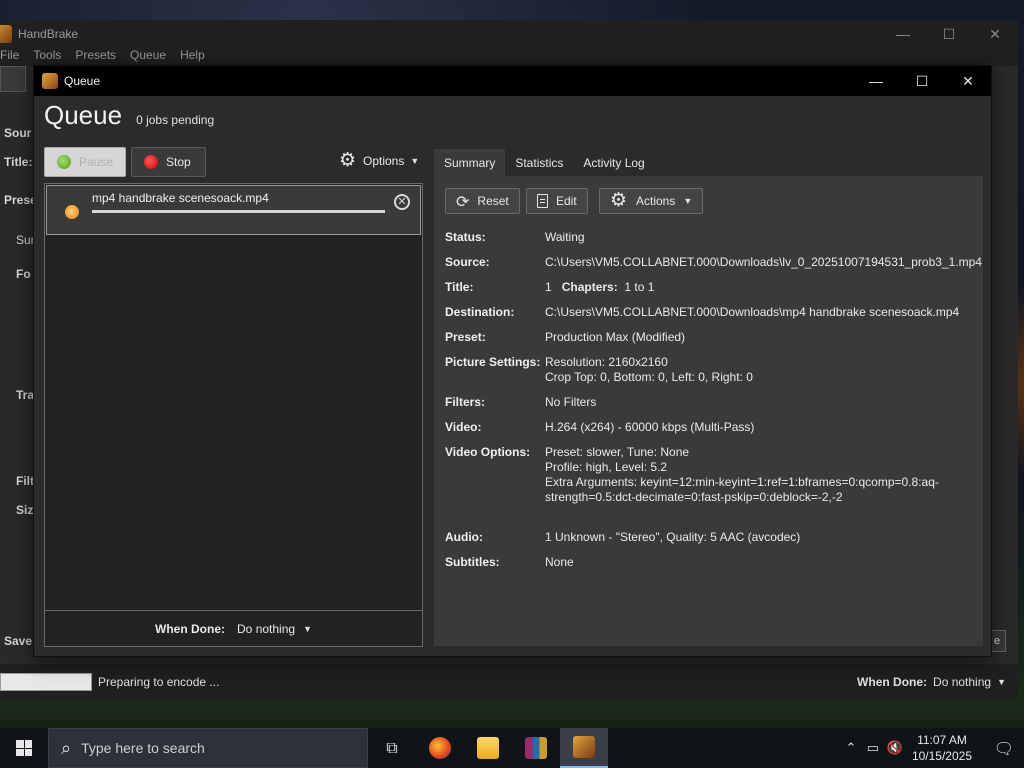 This screenshot has width=1024, height=768. Describe the element at coordinates (600, 287) in the screenshot. I see `title-value: 1 Chapters: 1 to 1` at that location.